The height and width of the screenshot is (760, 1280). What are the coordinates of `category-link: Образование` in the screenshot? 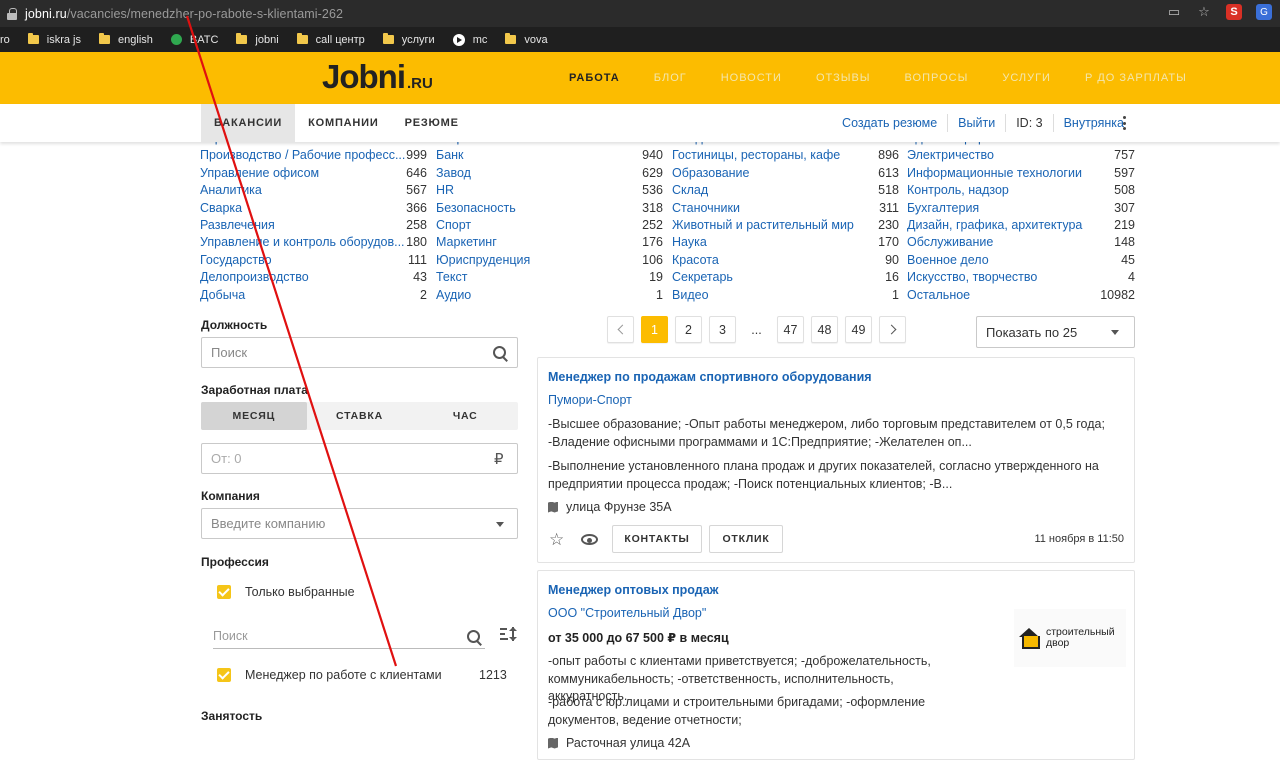 It's located at (710, 173).